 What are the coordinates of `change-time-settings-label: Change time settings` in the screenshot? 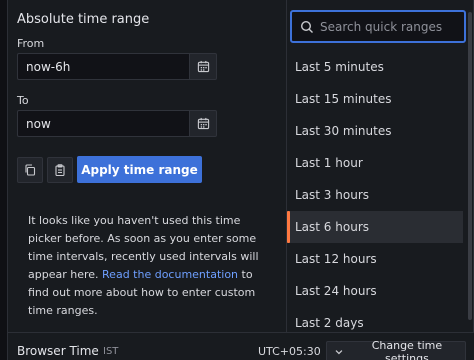 It's located at (407, 349).